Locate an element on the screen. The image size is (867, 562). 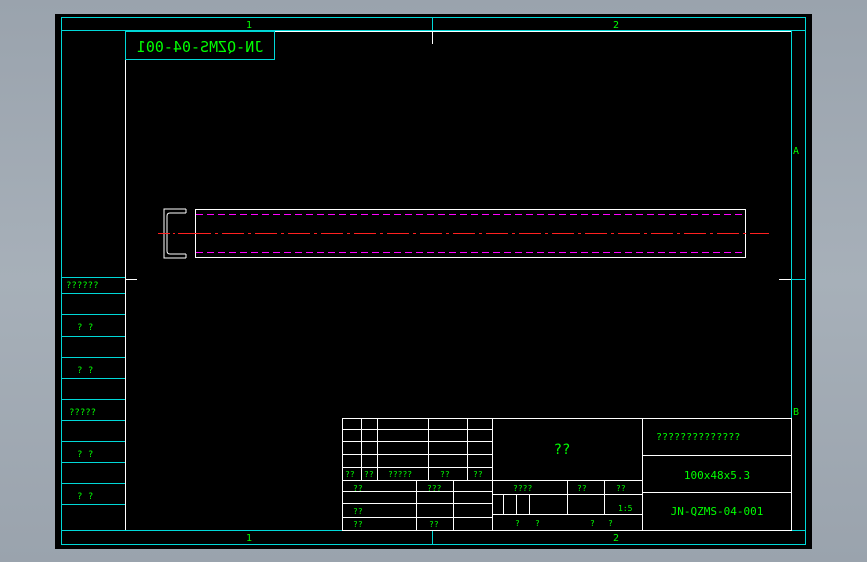
sign-row-3-label: ?? is located at coordinates (358, 524).